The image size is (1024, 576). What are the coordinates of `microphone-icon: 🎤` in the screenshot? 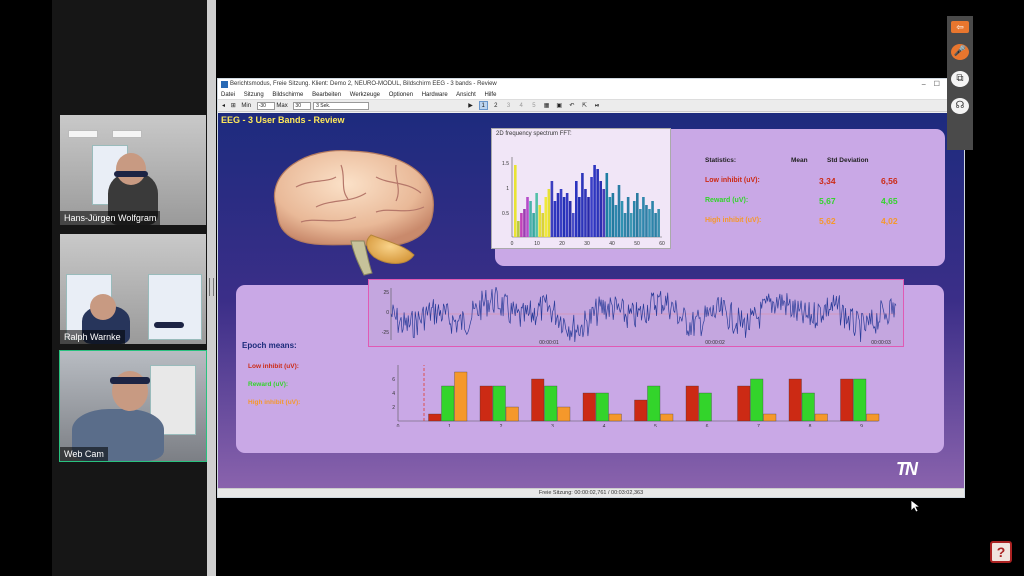 It's located at (960, 52).